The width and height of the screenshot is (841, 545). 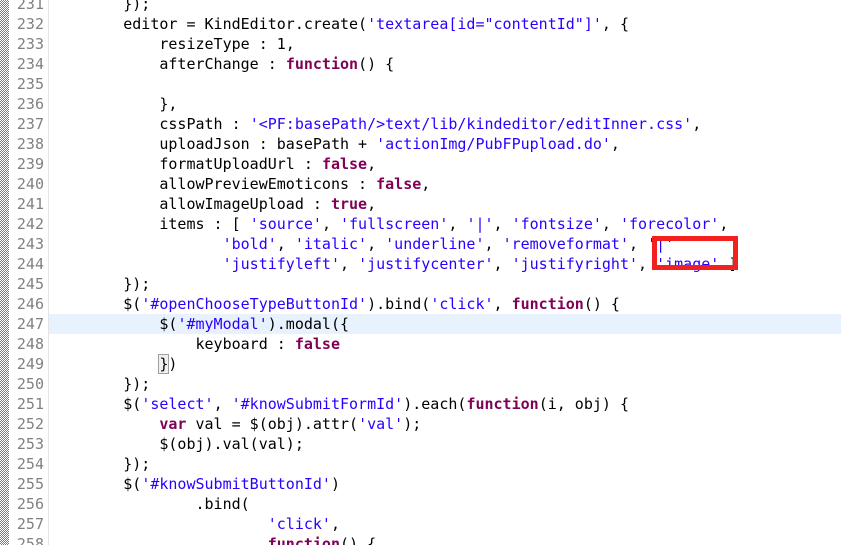 I want to click on line-number: 248, so click(x=30, y=344).